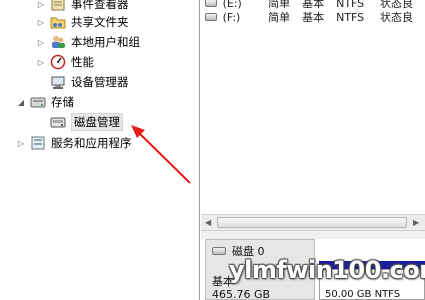 The image size is (425, 300). Describe the element at coordinates (397, 17) in the screenshot. I see `volume-status: 状态良` at that location.